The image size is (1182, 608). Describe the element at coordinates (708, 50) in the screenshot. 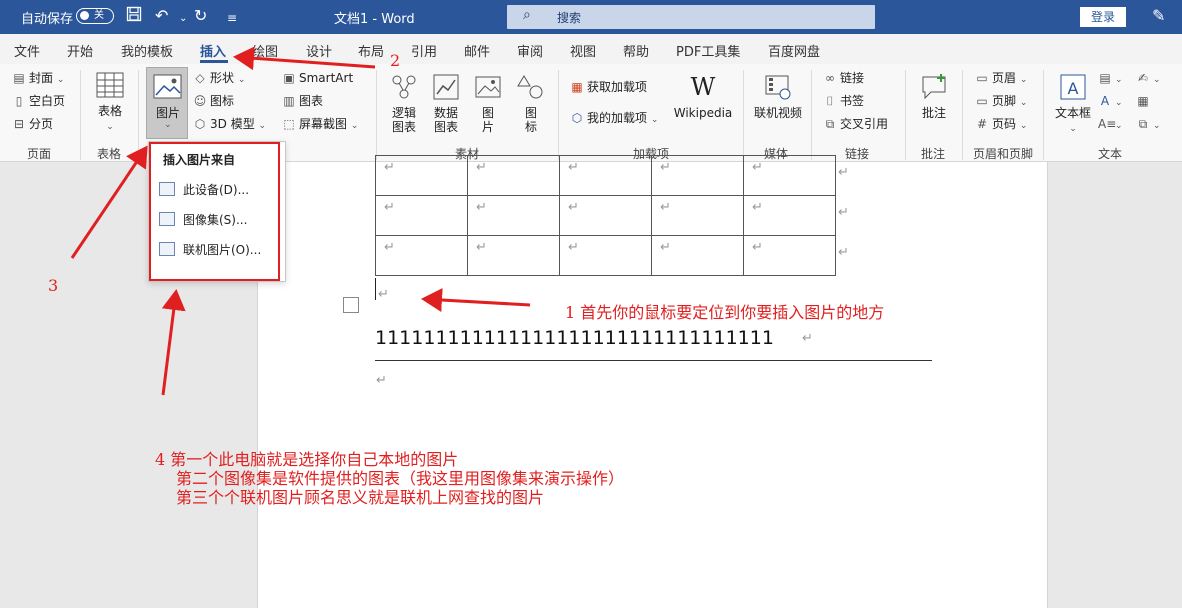

I see `tab-pdf-tools: PDF工具集` at that location.